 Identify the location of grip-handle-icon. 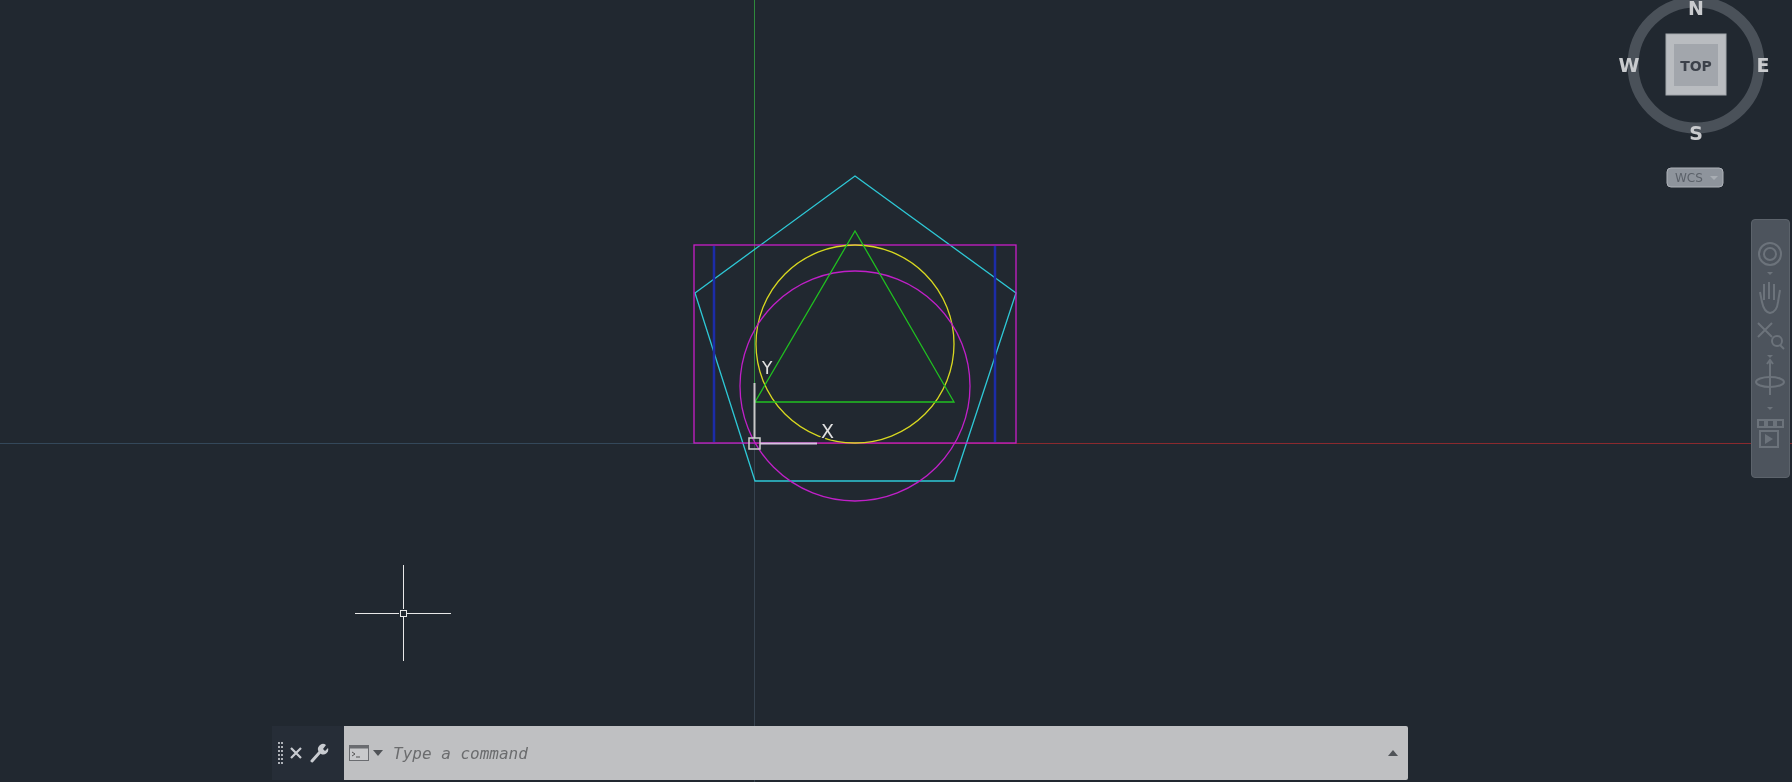
(280, 753).